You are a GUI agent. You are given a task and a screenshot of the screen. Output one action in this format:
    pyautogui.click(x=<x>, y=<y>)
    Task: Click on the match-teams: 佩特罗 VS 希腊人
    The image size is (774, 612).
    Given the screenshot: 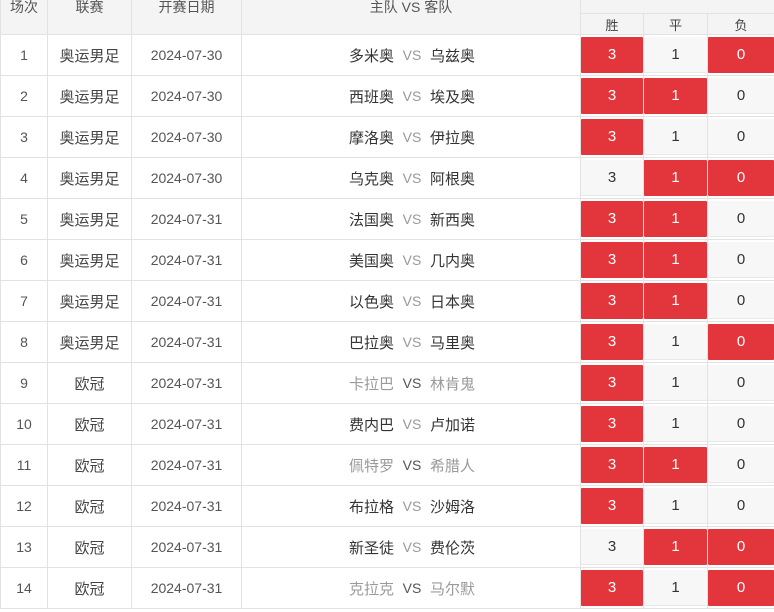 What is the action you would take?
    pyautogui.click(x=411, y=465)
    